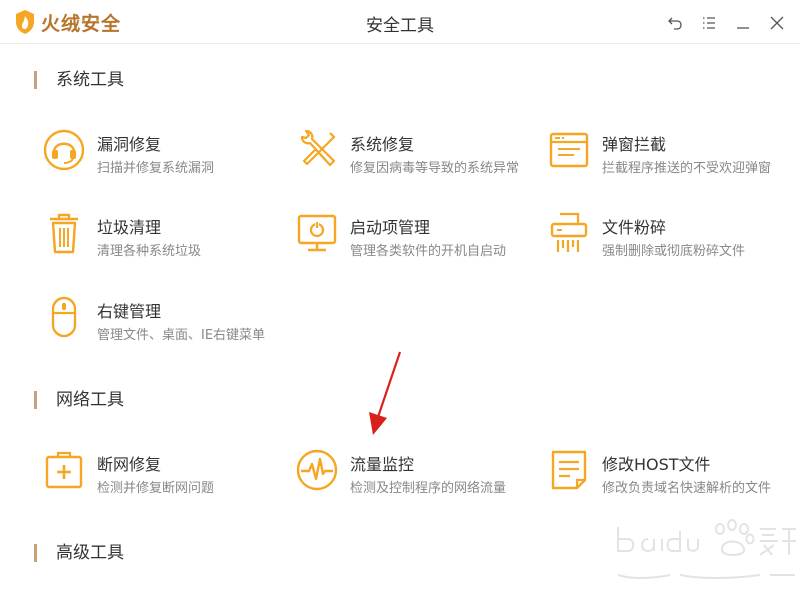 Image resolution: width=800 pixels, height=600 pixels. I want to click on tool-name: 系统修复, so click(382, 144).